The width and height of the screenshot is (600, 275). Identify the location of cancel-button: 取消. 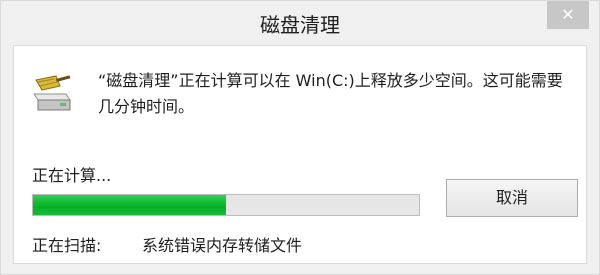
(512, 198).